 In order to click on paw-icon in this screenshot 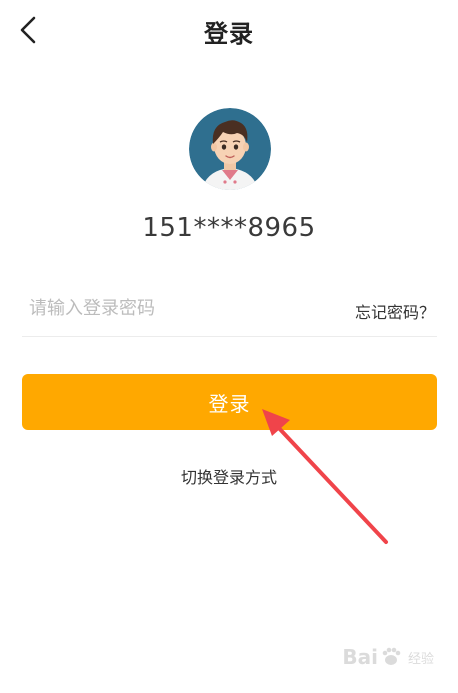, I will do `click(391, 656)`.